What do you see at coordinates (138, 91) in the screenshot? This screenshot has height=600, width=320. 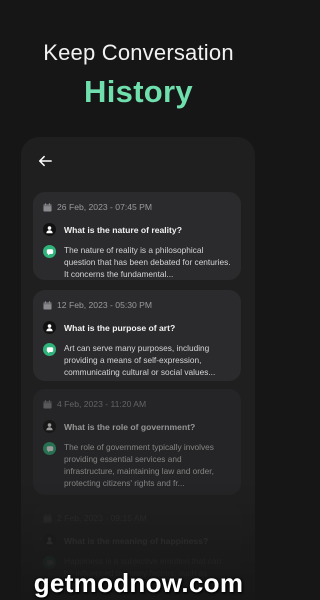 I see `promo-headline-accent: History` at bounding box center [138, 91].